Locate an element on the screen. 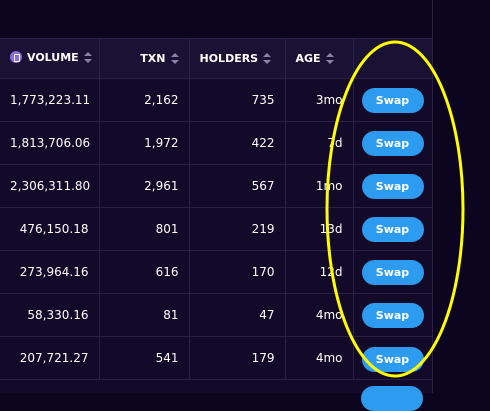  column-header-txn: TXN is located at coordinates (144, 59).